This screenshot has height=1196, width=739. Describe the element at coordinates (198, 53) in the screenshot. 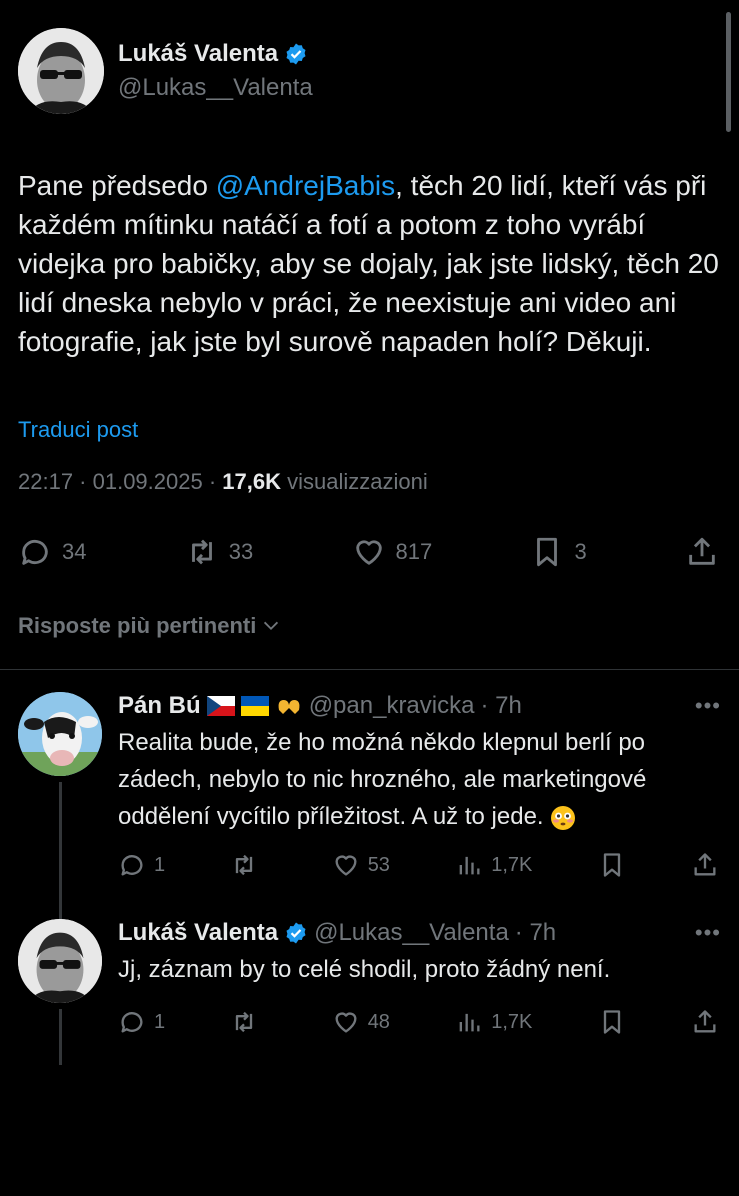

I see `author-name-text: Lukáš Valenta` at that location.